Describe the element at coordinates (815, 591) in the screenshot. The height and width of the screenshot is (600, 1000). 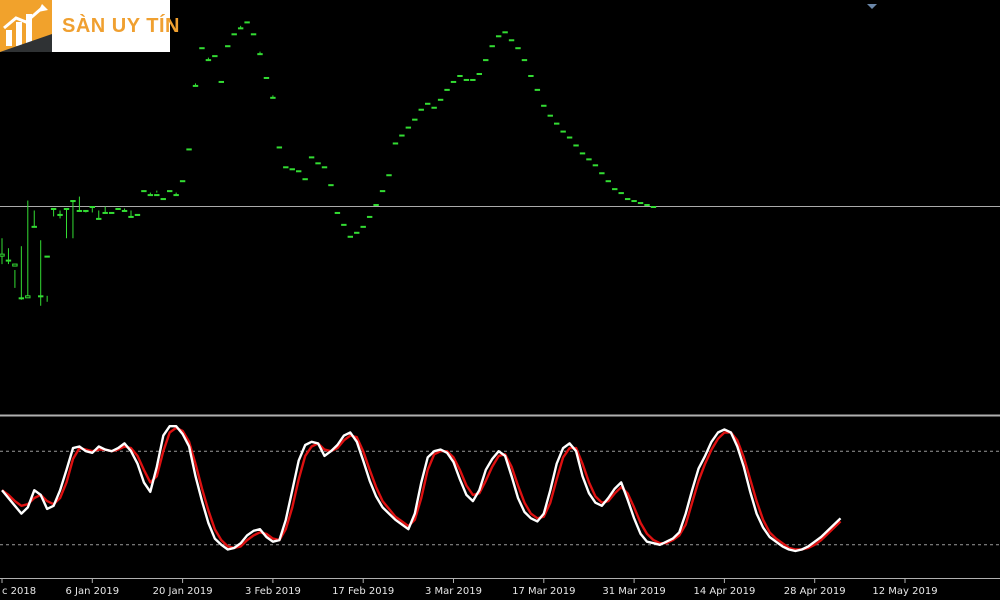
I see `x-tick-label: 28 Apr 2019` at that location.